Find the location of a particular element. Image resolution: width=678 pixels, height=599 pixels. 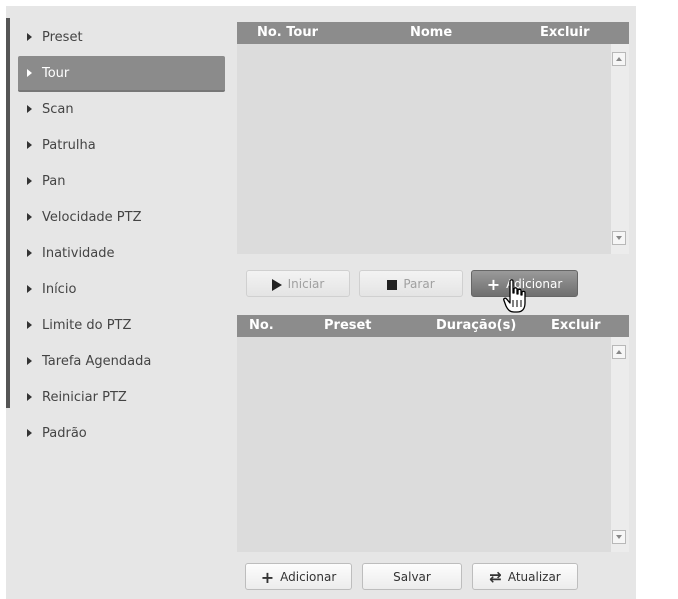

sidebar-item-tarefa-agendada: Tarefa Agendada is located at coordinates (121, 362).